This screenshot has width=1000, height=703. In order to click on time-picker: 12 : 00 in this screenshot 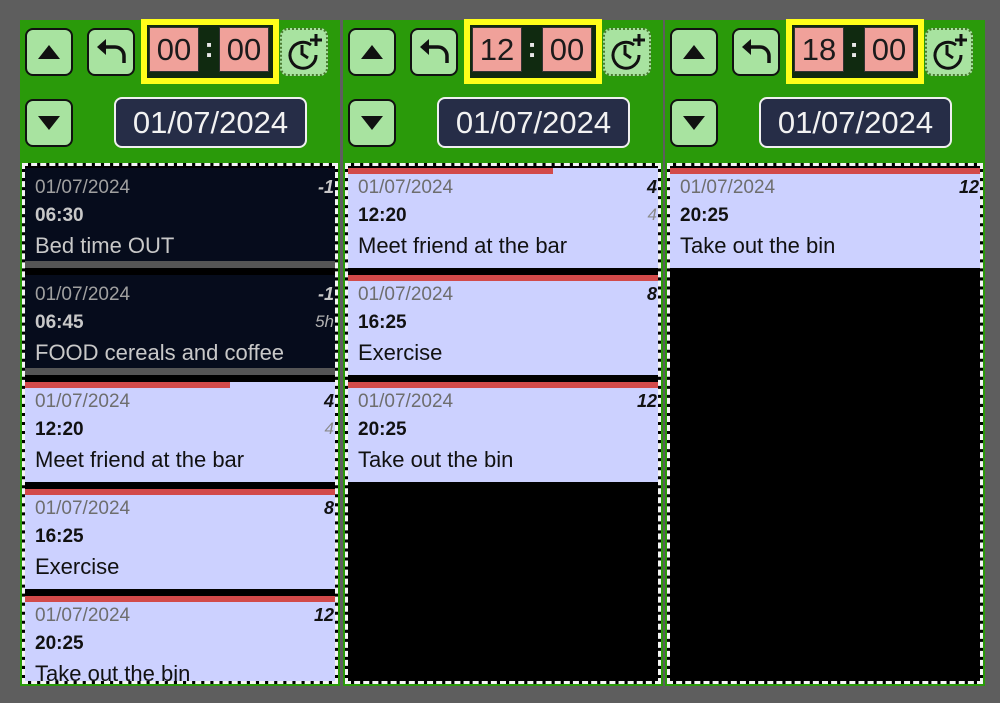, I will do `click(533, 51)`.